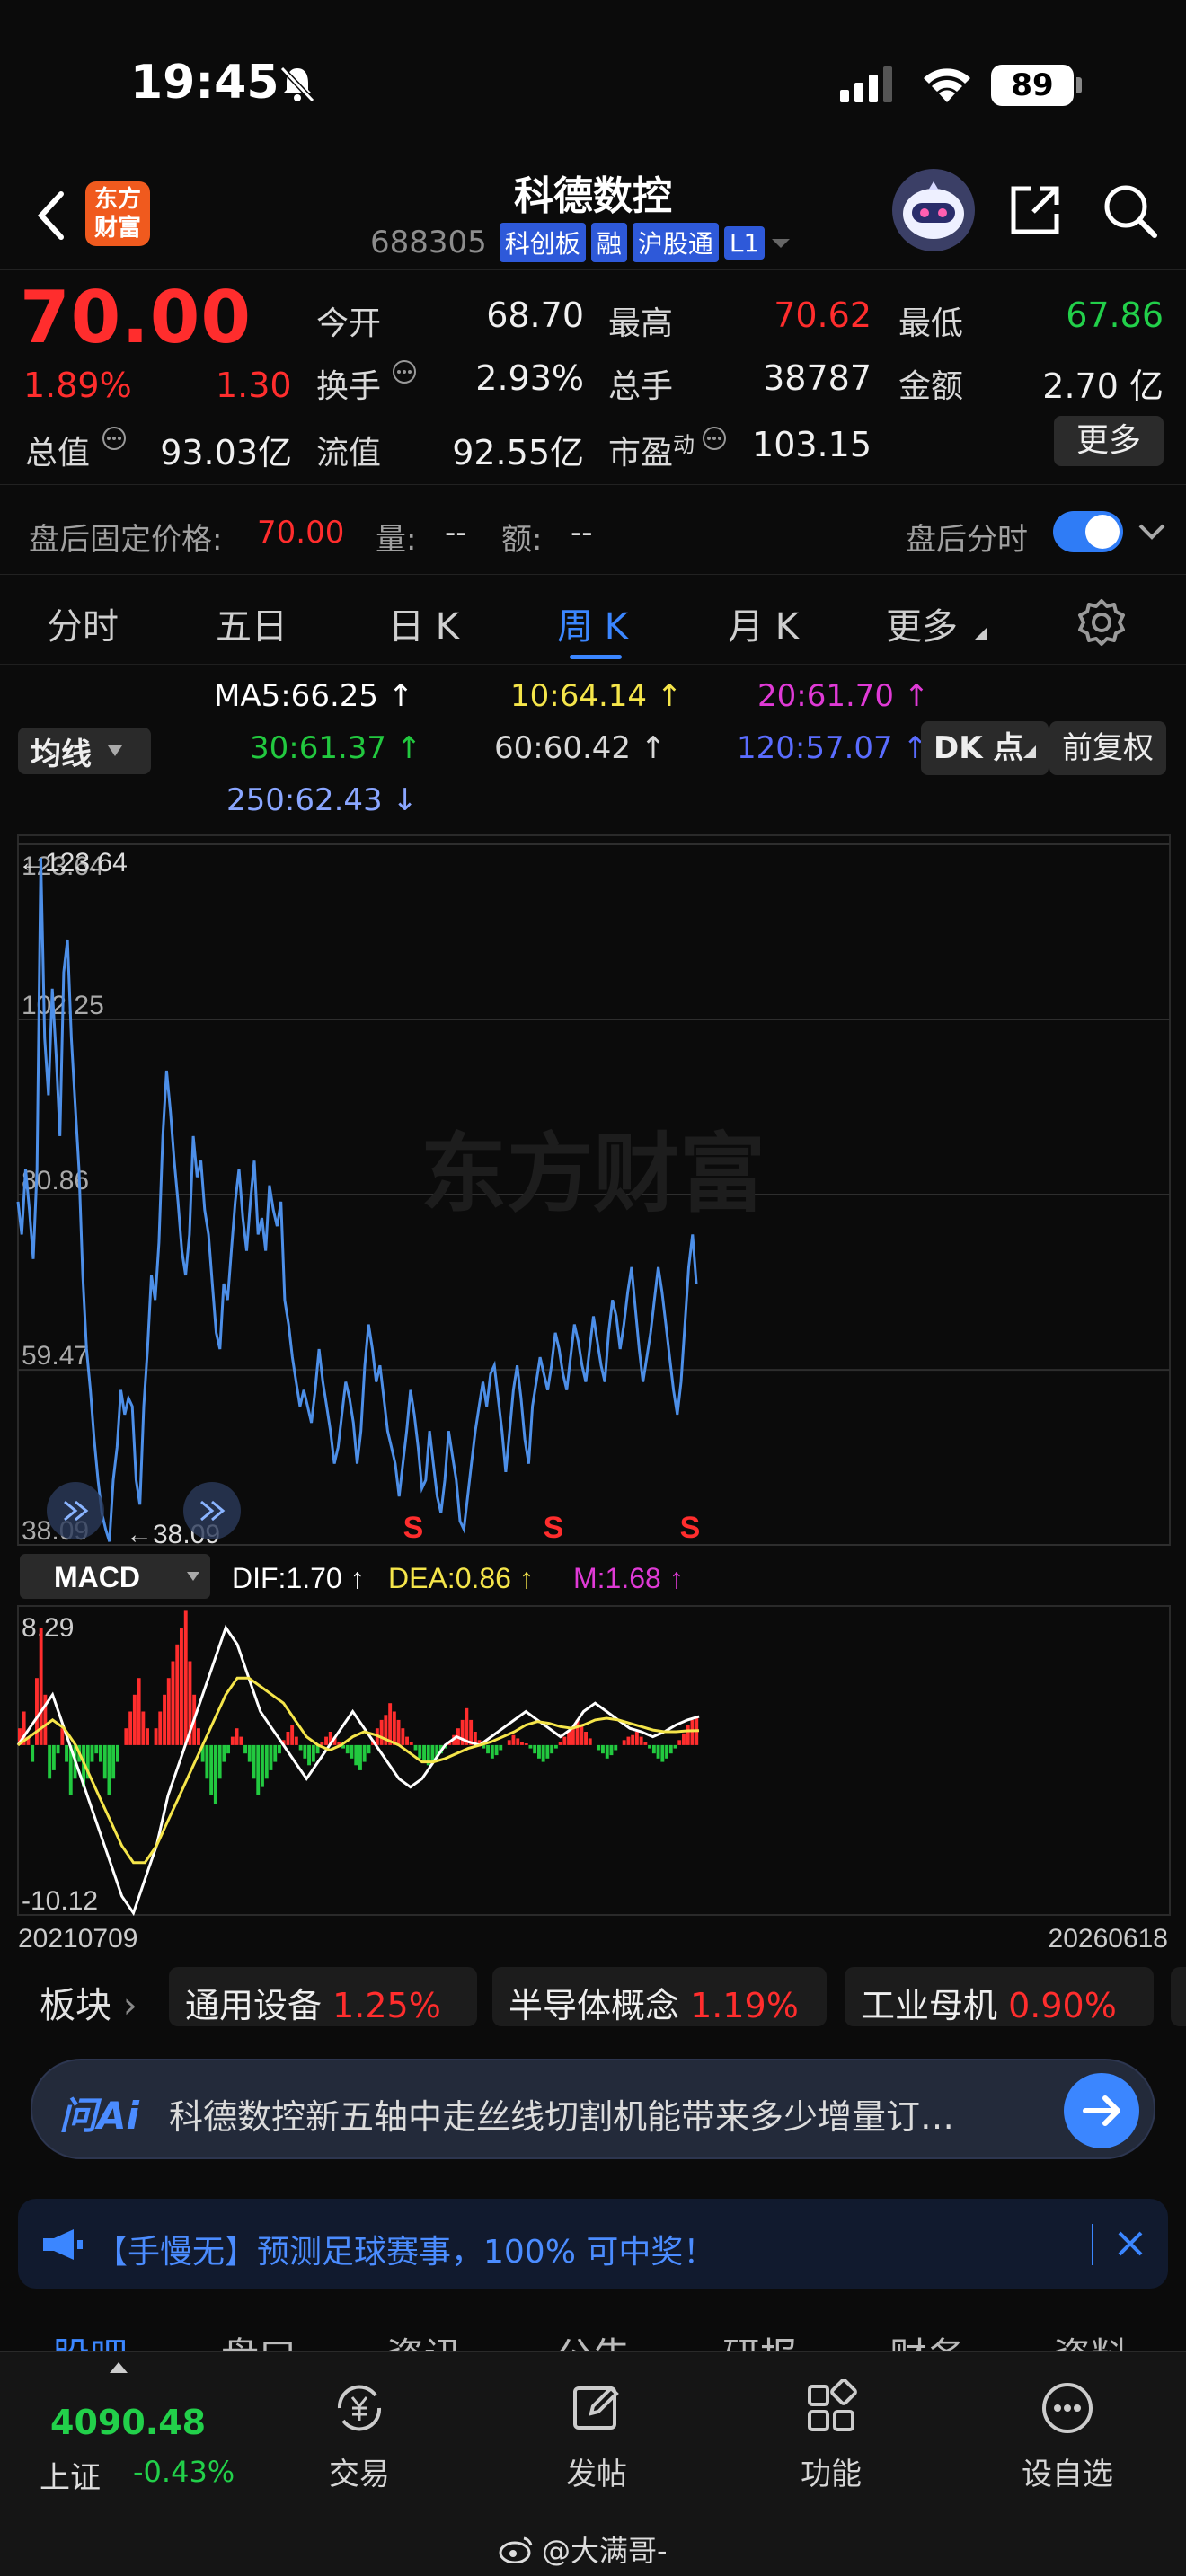 The image size is (1186, 2576). Describe the element at coordinates (252, 623) in the screenshot. I see `tab-five-day: 五日` at that location.